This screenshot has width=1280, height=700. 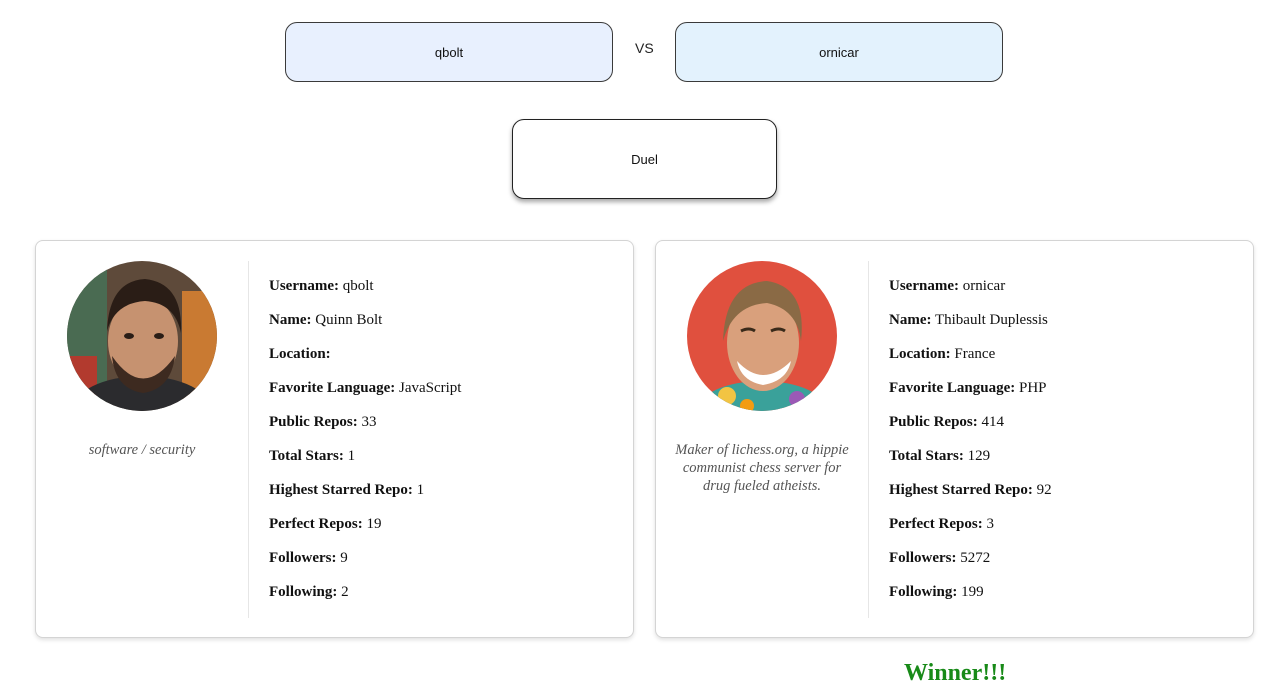 I want to click on stat-value: JavaScript, so click(x=430, y=388).